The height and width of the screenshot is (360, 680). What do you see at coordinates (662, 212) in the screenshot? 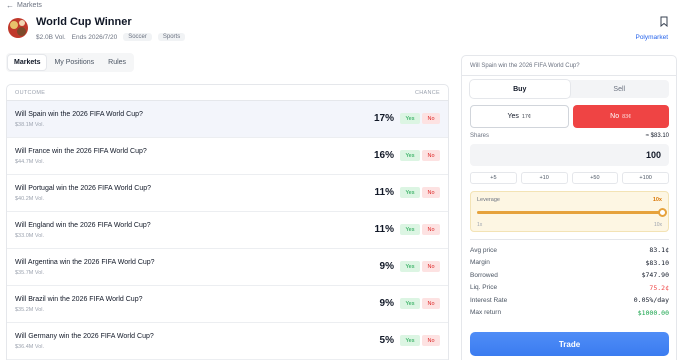
I see `leverage-slider-handle` at bounding box center [662, 212].